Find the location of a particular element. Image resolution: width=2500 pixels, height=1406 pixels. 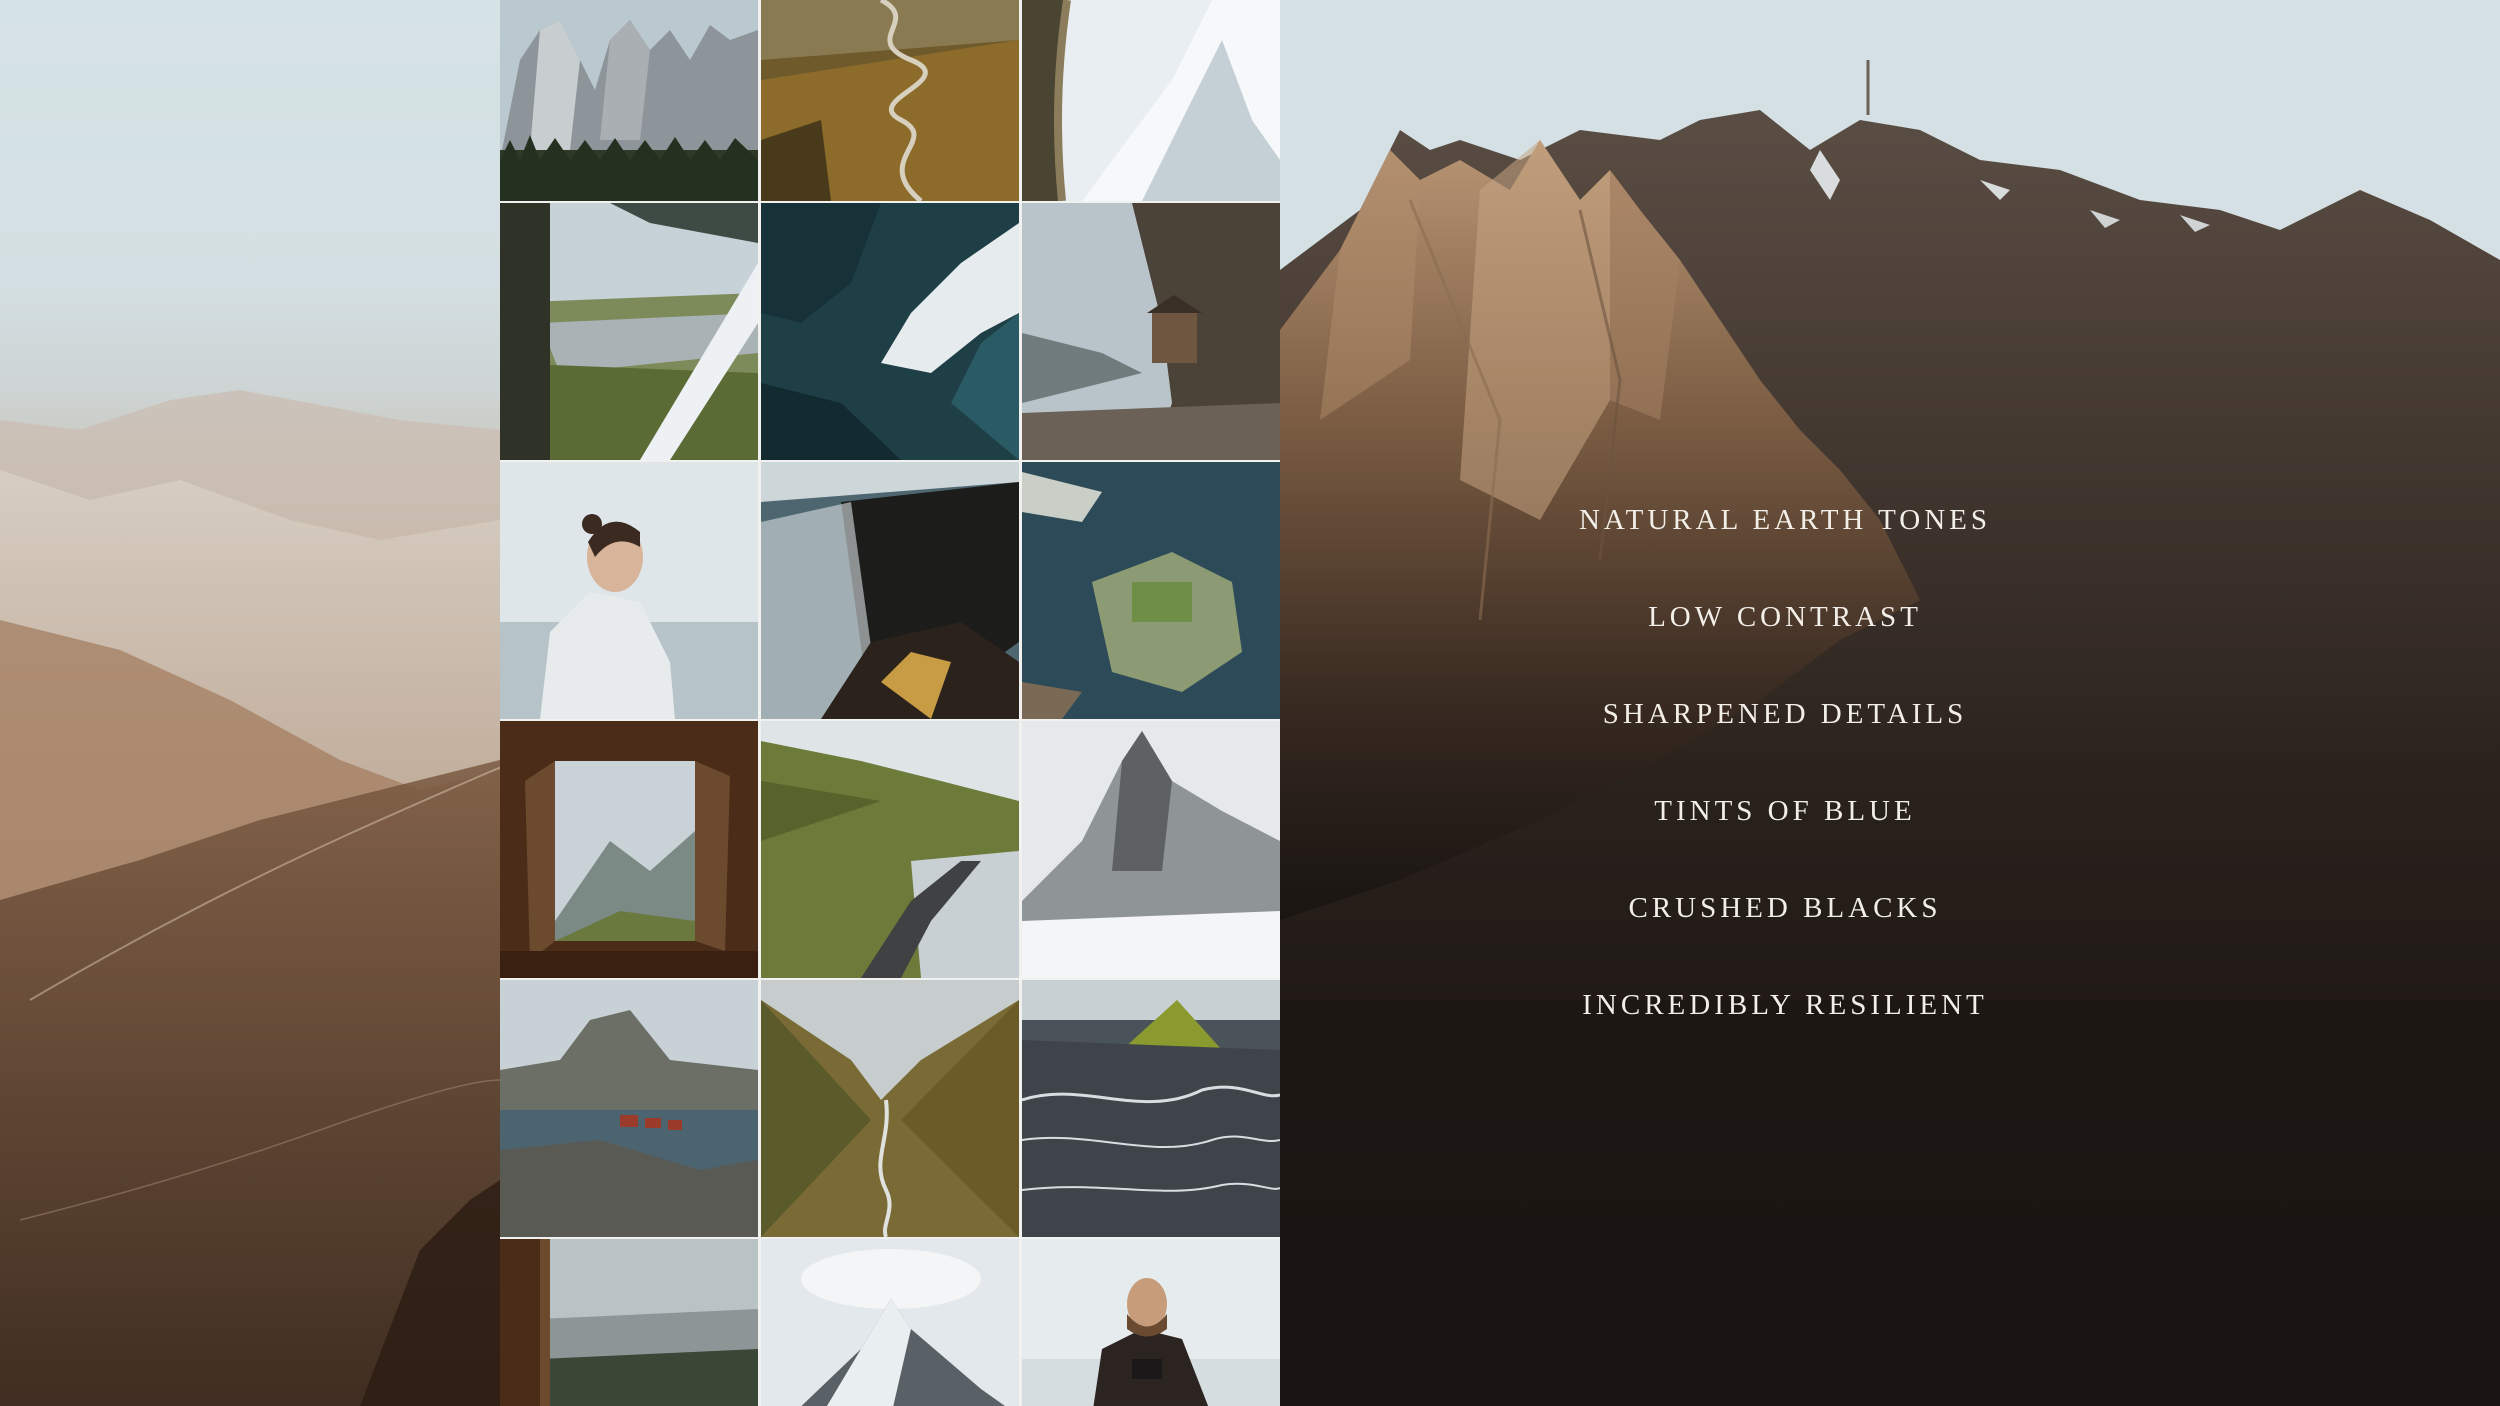

island-village-photo is located at coordinates (1151, 590).